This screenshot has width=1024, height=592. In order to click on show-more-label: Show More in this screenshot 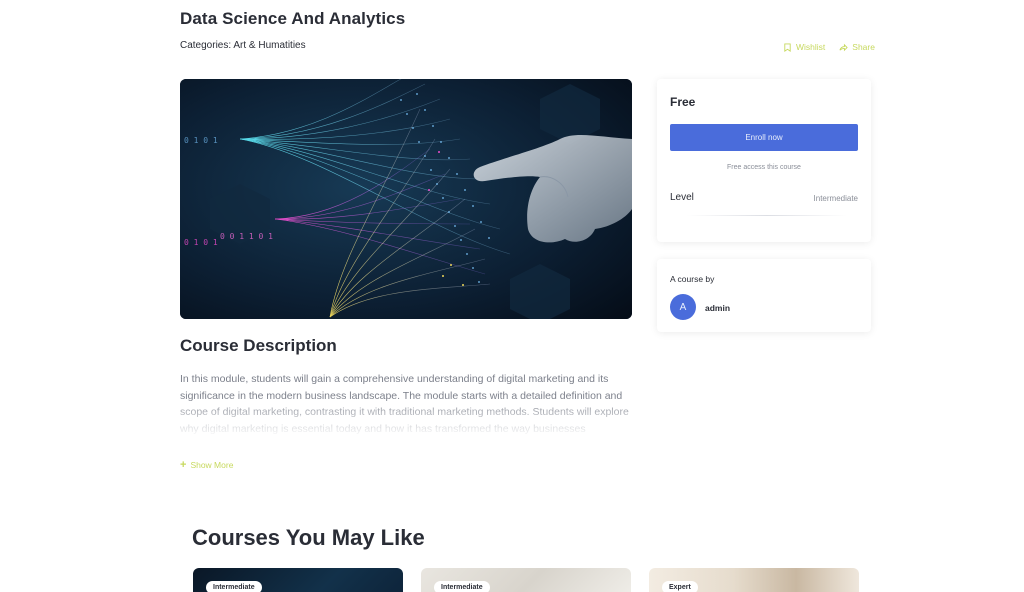, I will do `click(212, 465)`.